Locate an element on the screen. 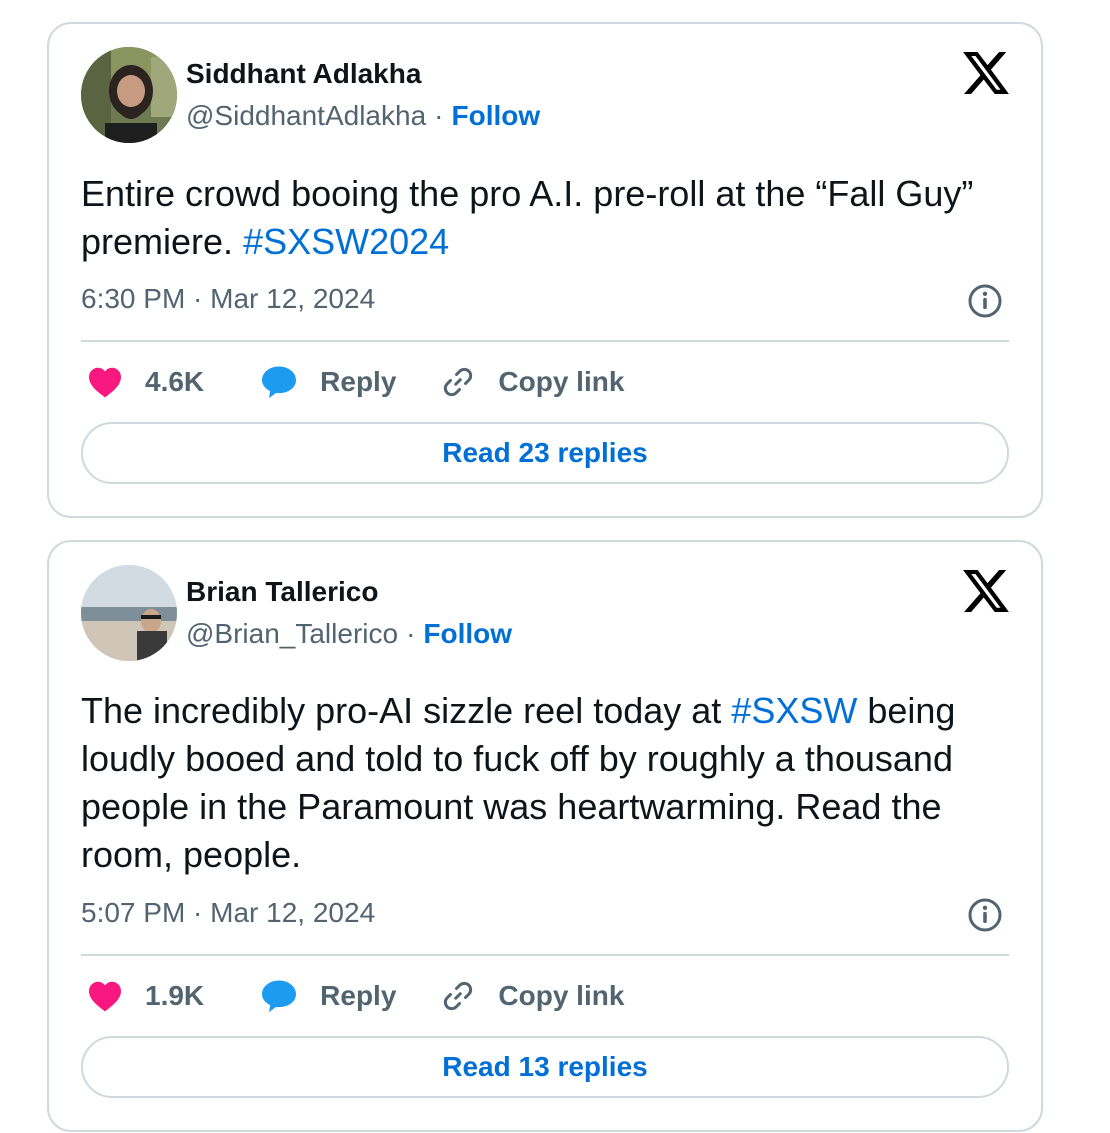 The width and height of the screenshot is (1110, 1133). handle-line: @SiddhantAdlakha · Follow is located at coordinates (363, 116).